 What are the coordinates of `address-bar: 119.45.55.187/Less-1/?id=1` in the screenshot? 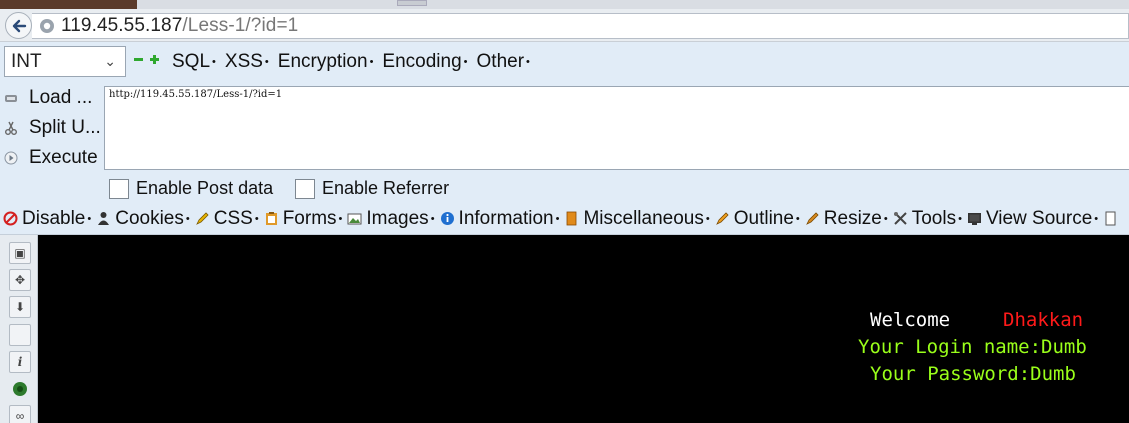 It's located at (580, 26).